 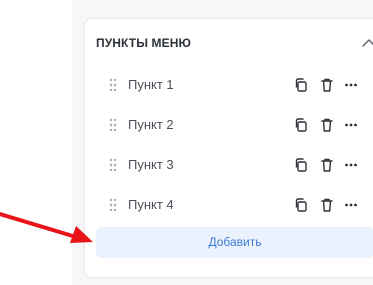 What do you see at coordinates (151, 204) in the screenshot?
I see `menu-item-label: Пункт 4` at bounding box center [151, 204].